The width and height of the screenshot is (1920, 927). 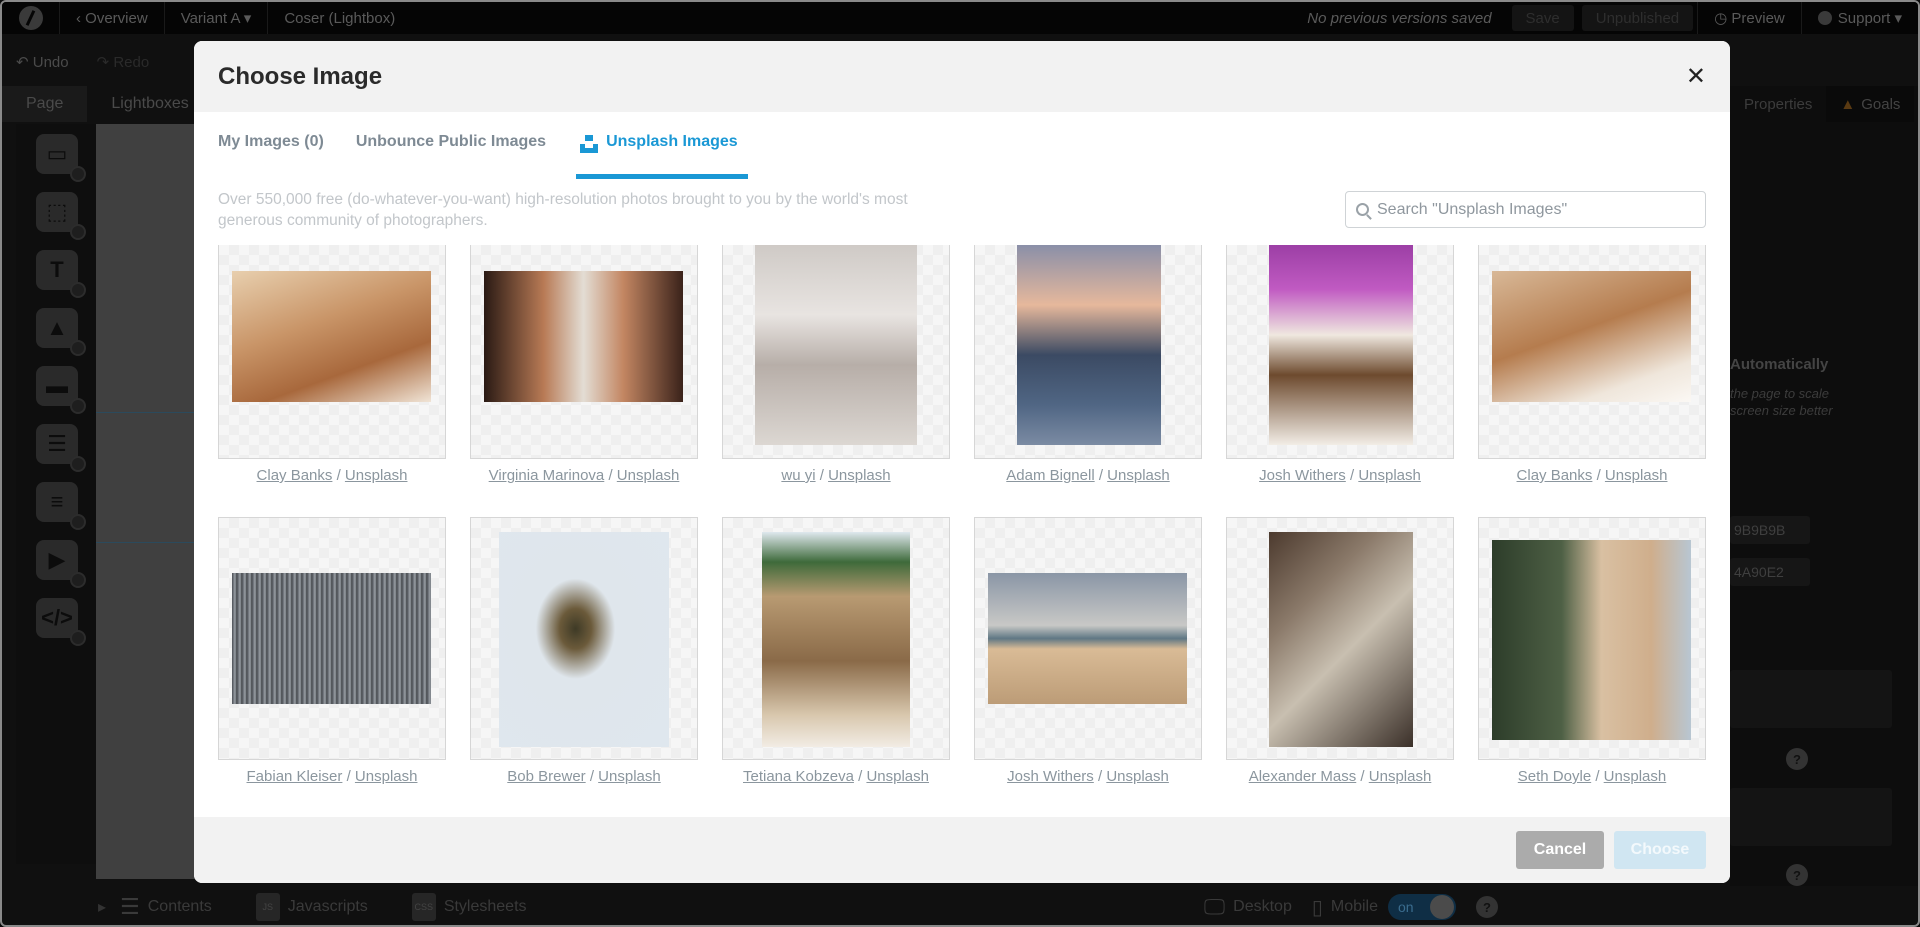 I want to click on choose-button: Choose, so click(x=1660, y=850).